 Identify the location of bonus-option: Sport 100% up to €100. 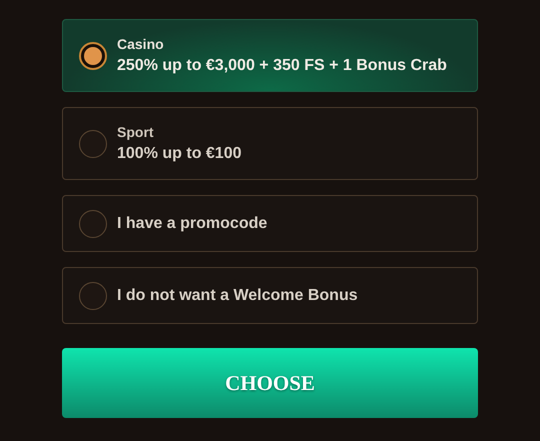
(270, 143).